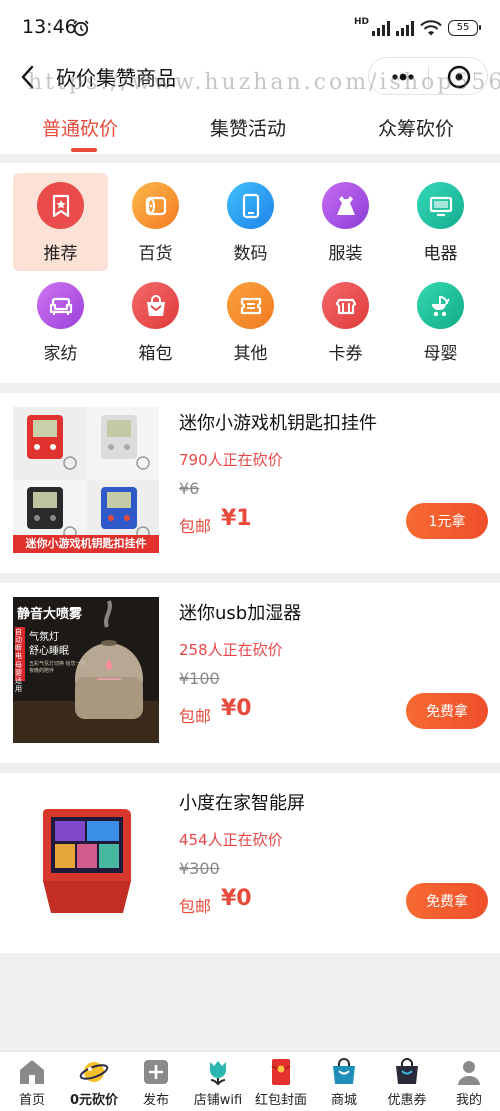 The image size is (500, 1111). I want to click on product-name: 迷你小游戏机钥匙扣挂件, so click(278, 422).